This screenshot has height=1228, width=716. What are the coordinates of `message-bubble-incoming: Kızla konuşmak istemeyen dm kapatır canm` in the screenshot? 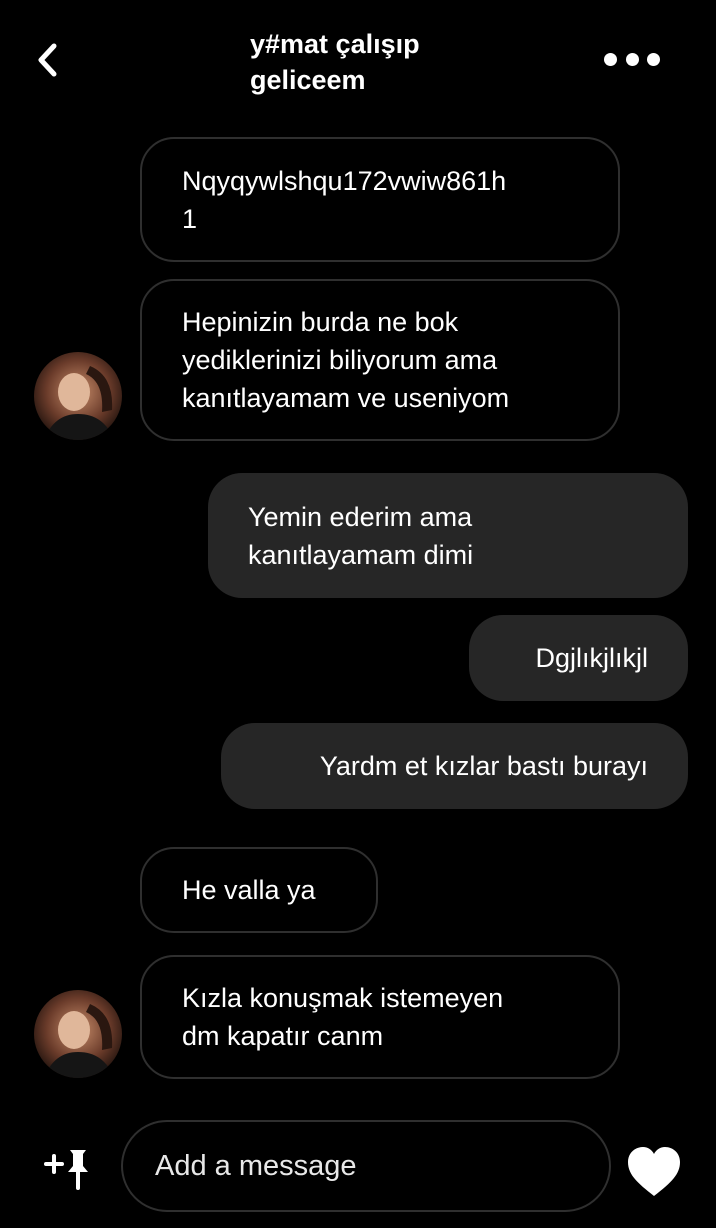 It's located at (380, 1017).